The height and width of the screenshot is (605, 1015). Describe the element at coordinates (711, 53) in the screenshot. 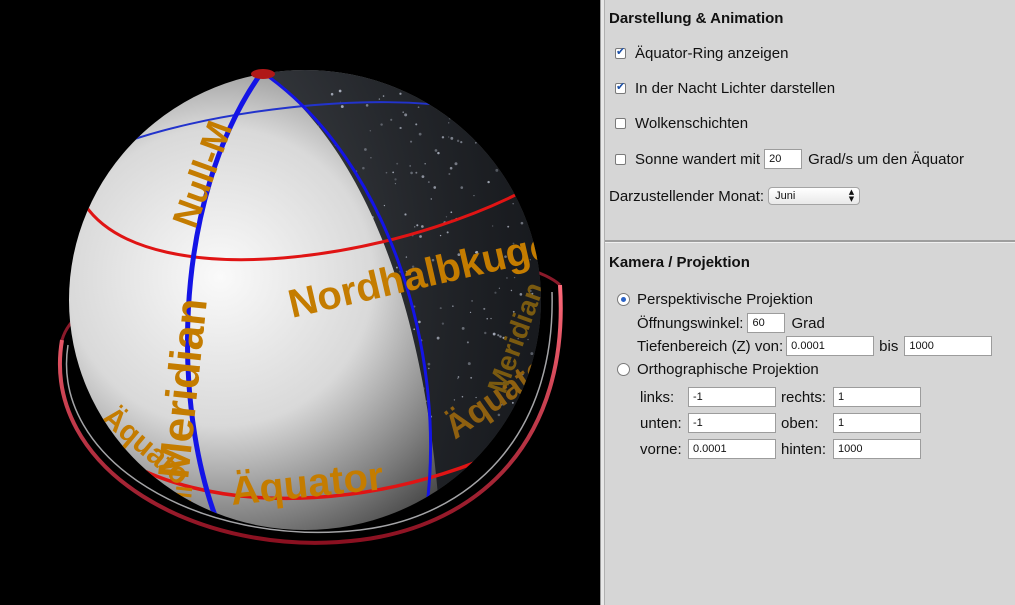

I see `equator-ring-label: Äquator-Ring anzeigen` at that location.